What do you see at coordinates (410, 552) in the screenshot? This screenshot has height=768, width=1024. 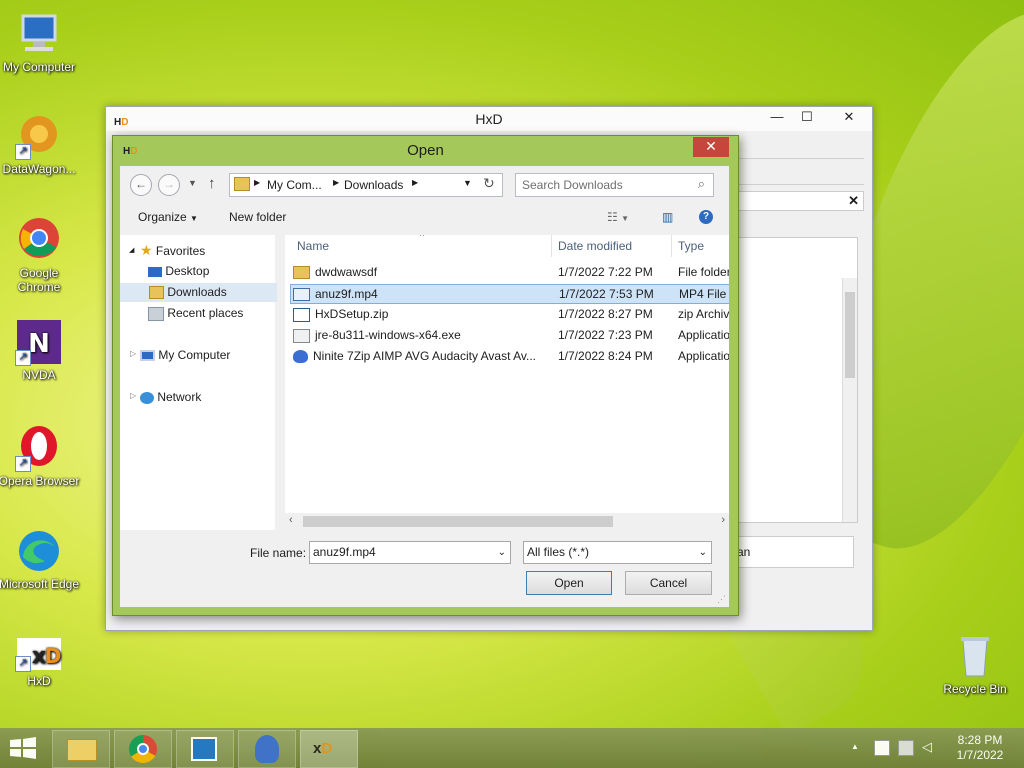 I see `filename-input: anuz9f.mp4 ⌄` at bounding box center [410, 552].